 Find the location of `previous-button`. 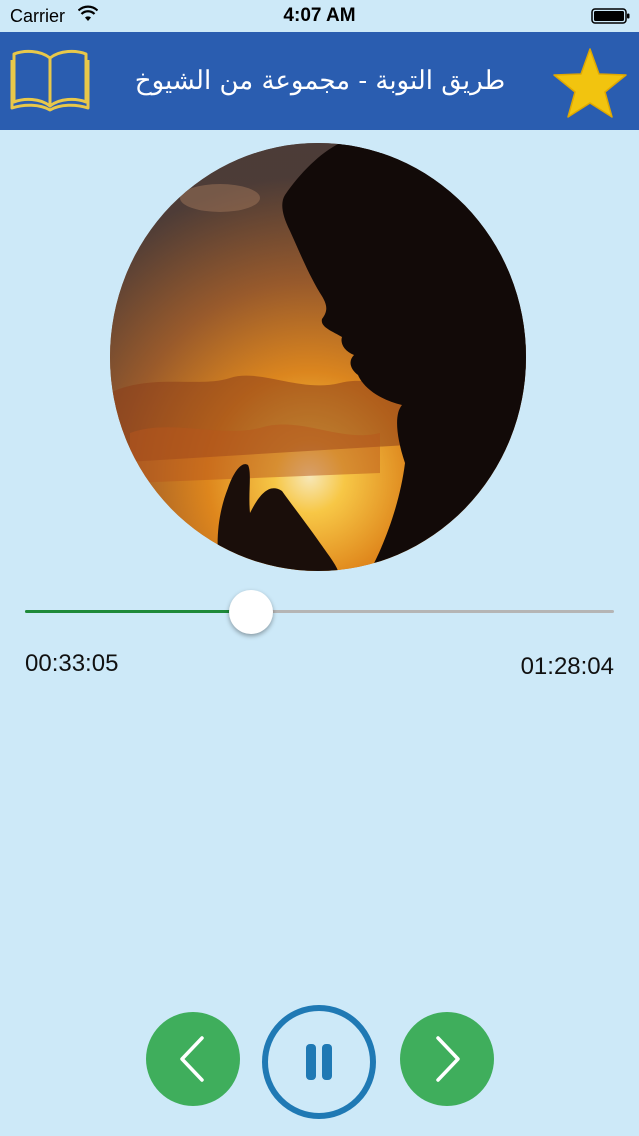

previous-button is located at coordinates (193, 1059).